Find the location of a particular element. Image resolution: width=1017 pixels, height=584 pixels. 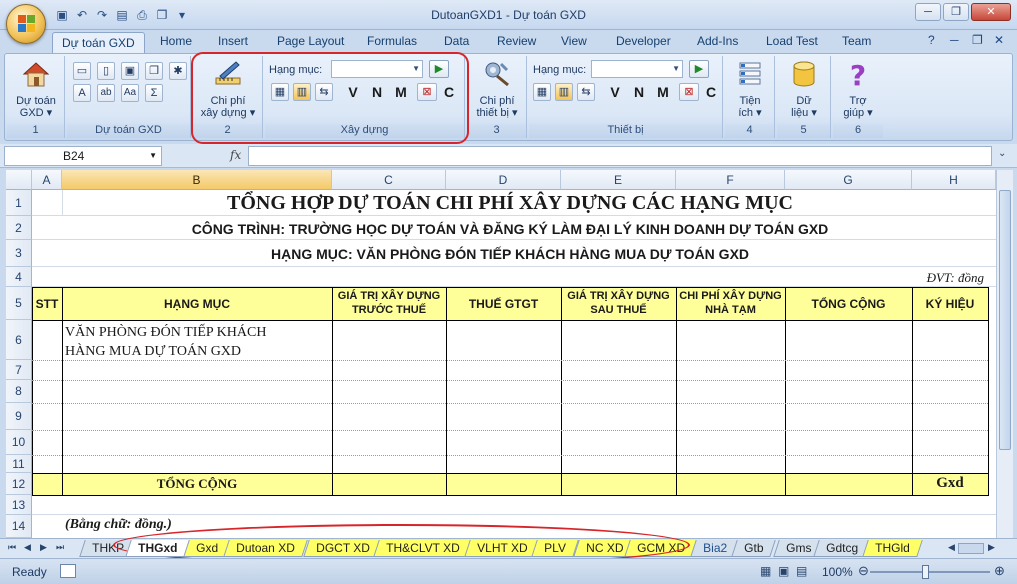

n-tb-button: N is located at coordinates (639, 92).